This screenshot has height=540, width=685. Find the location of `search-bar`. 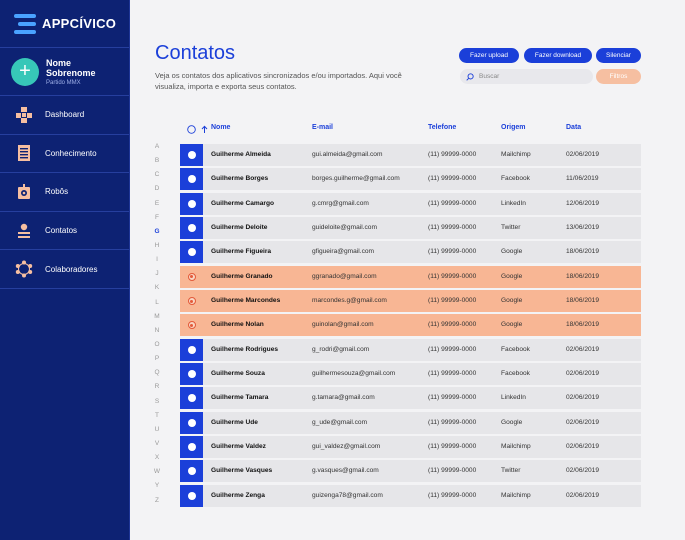

search-bar is located at coordinates (526, 76).